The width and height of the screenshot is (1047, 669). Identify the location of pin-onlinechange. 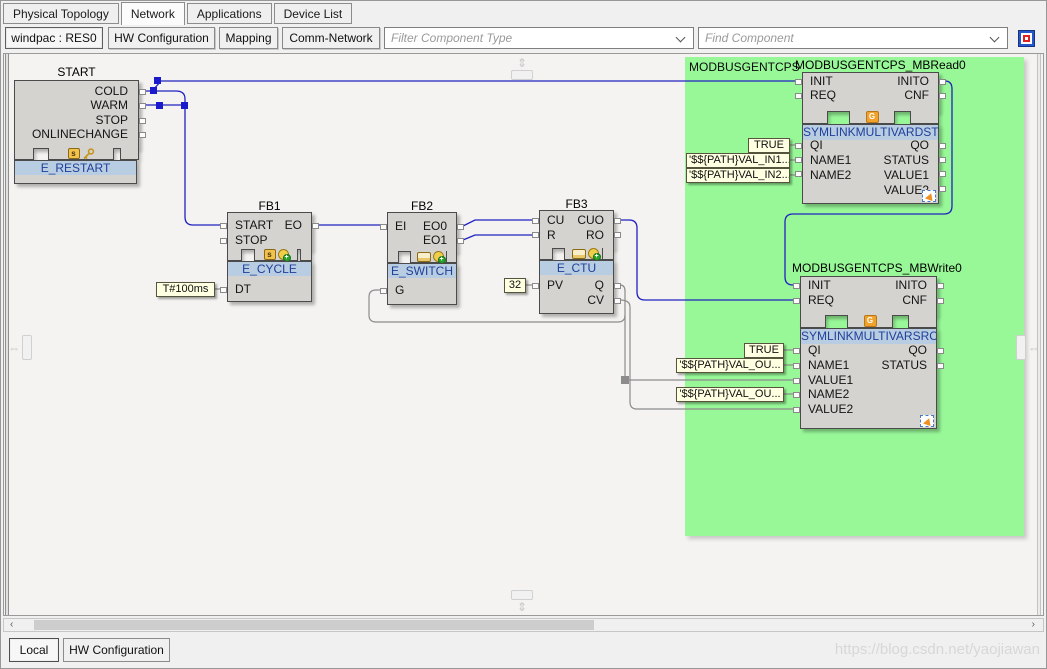
(142, 135).